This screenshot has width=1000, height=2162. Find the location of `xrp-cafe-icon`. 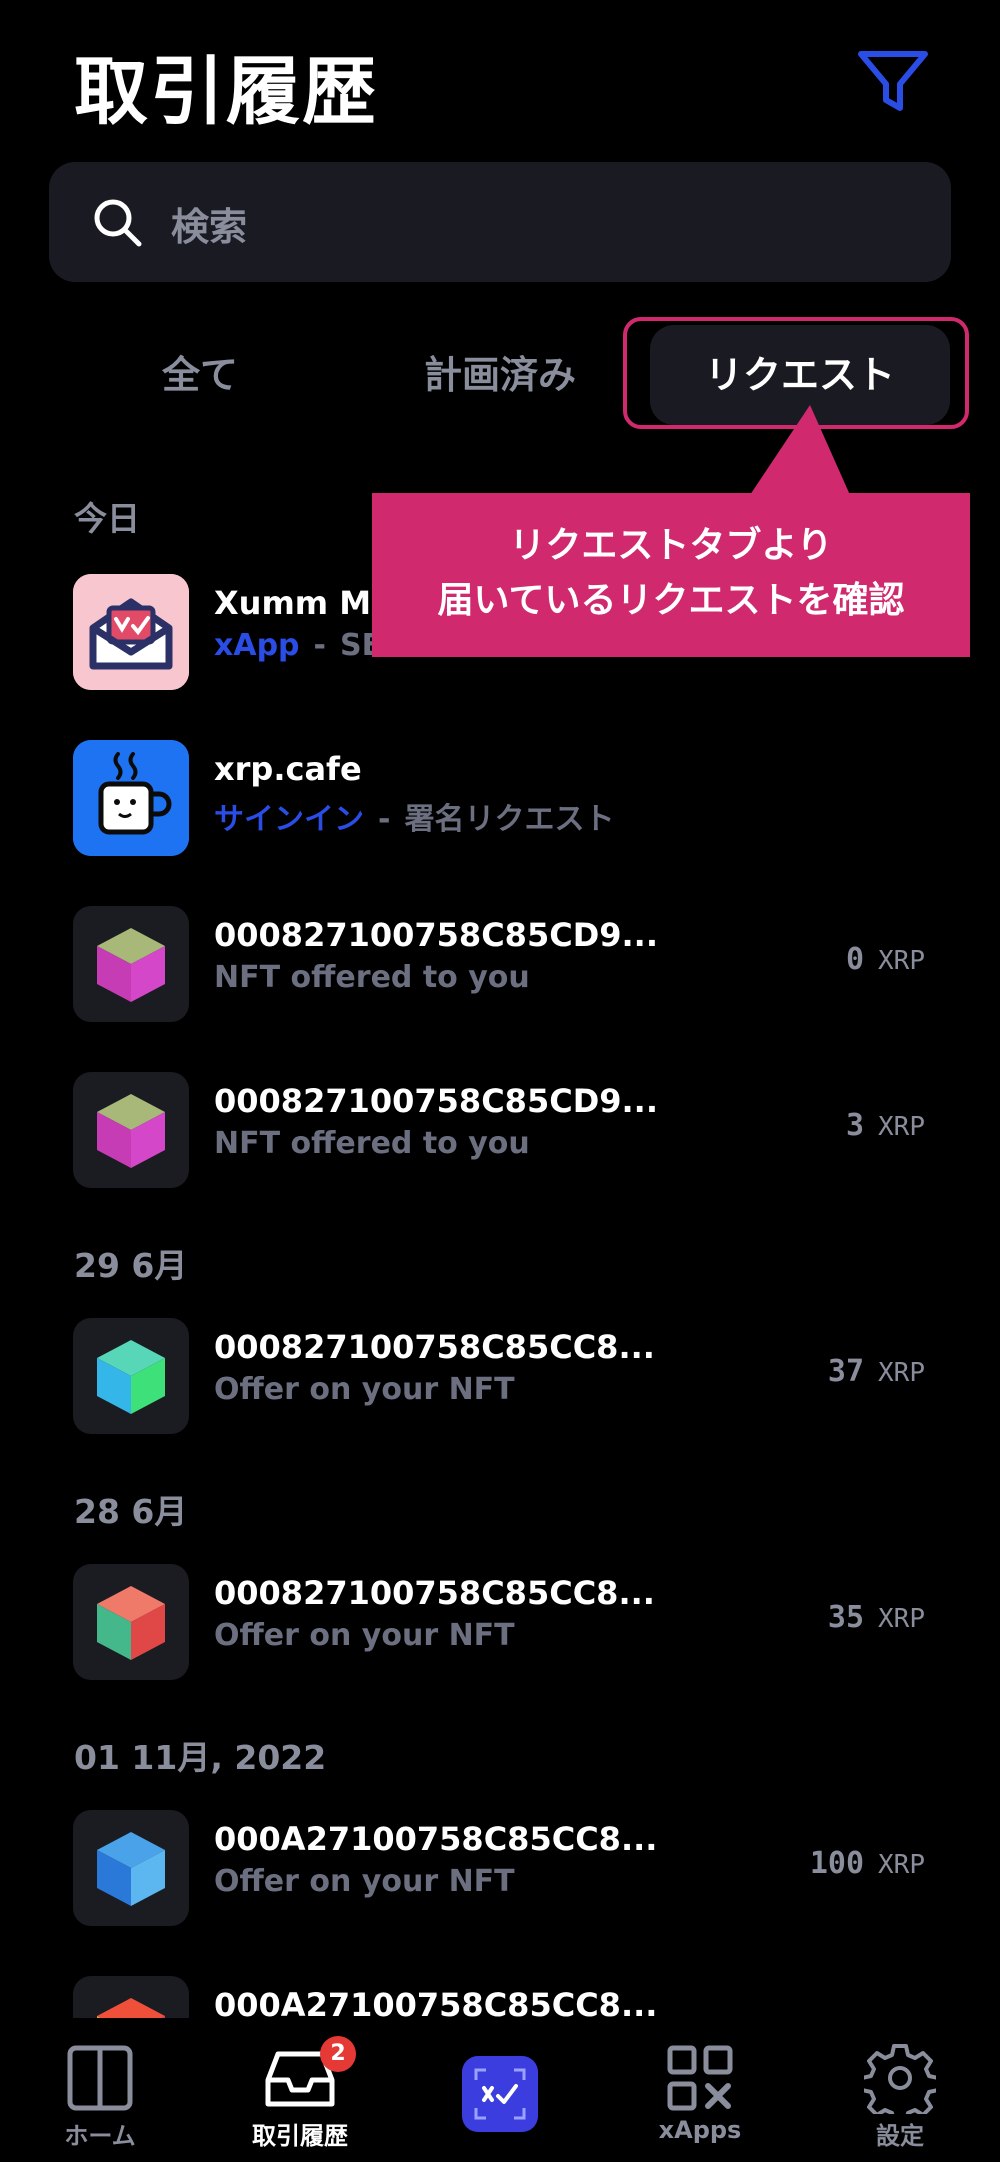

xrp-cafe-icon is located at coordinates (131, 798).